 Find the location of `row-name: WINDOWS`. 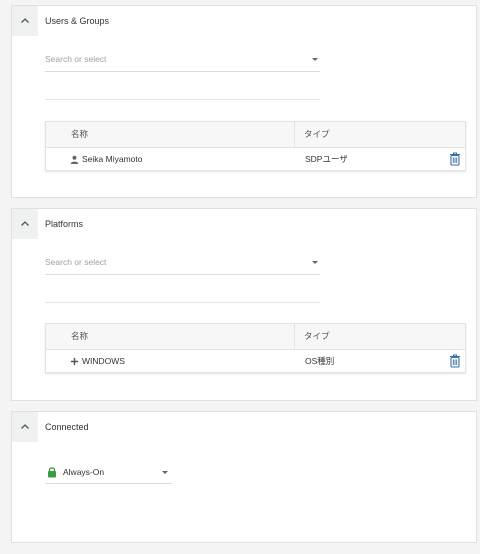

row-name: WINDOWS is located at coordinates (103, 361).